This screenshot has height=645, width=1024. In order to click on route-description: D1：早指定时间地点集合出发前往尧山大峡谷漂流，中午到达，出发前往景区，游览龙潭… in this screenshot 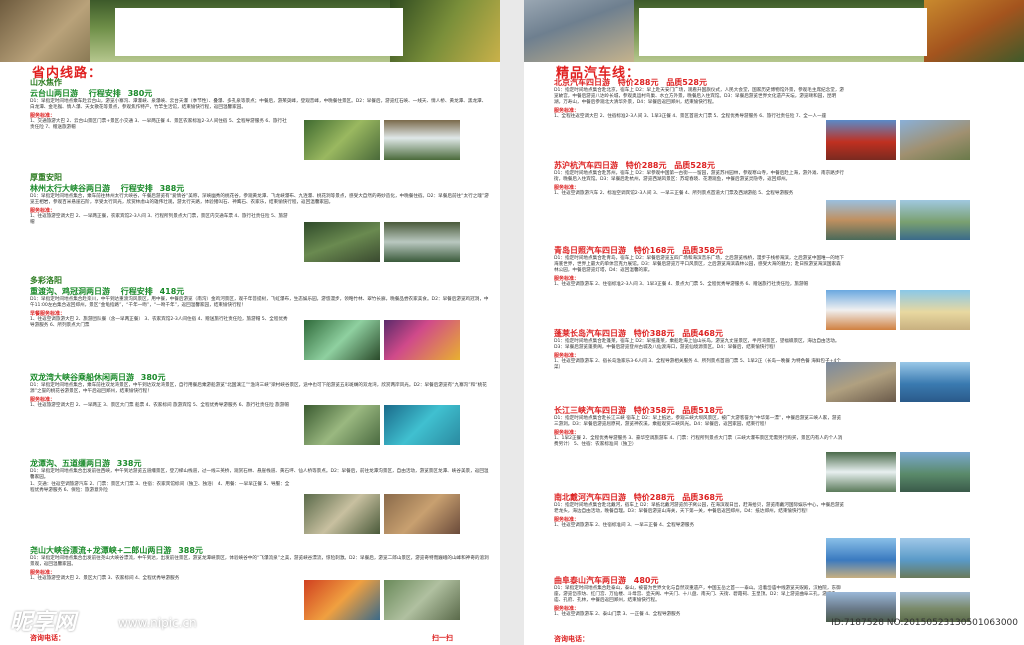, I will do `click(259, 562)`.